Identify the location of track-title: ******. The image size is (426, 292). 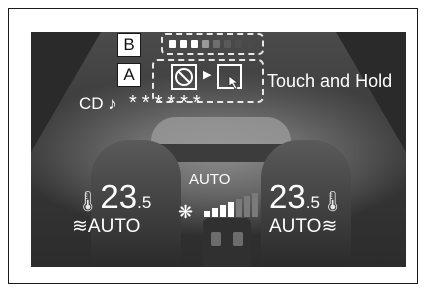
(167, 103).